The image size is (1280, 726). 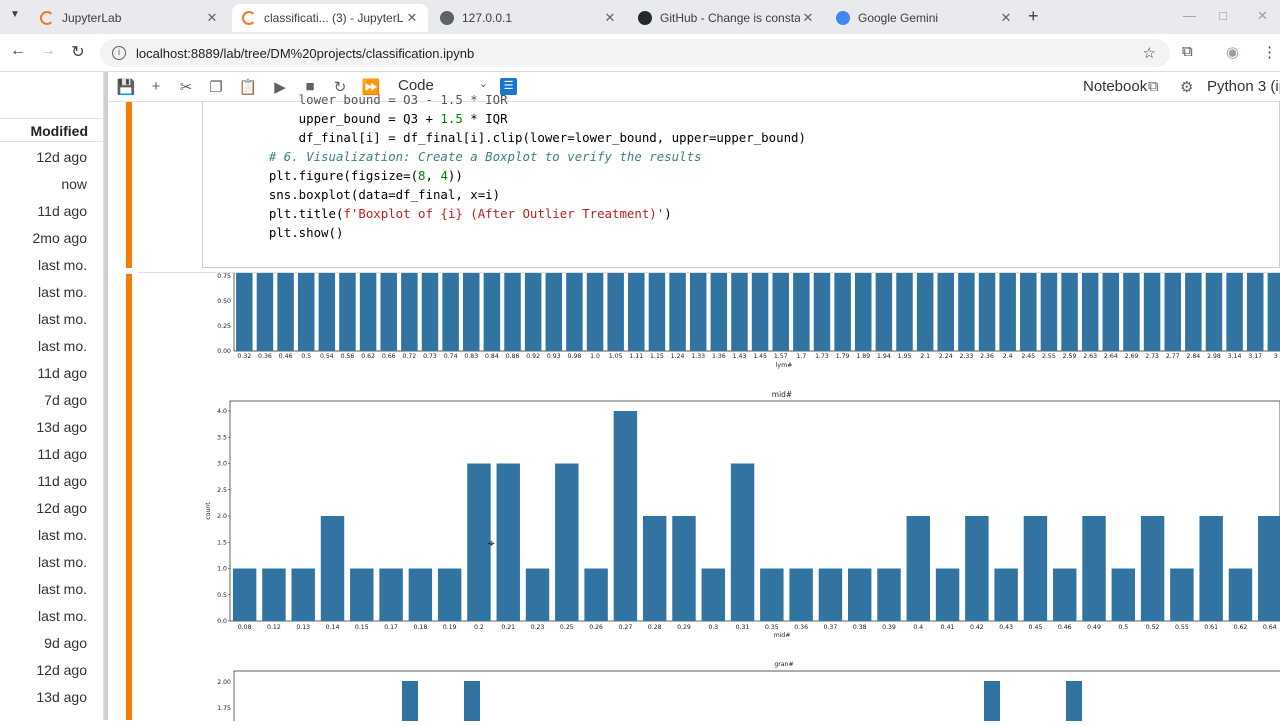 I want to click on file-modified-cell: 2mo ago, so click(x=60, y=238).